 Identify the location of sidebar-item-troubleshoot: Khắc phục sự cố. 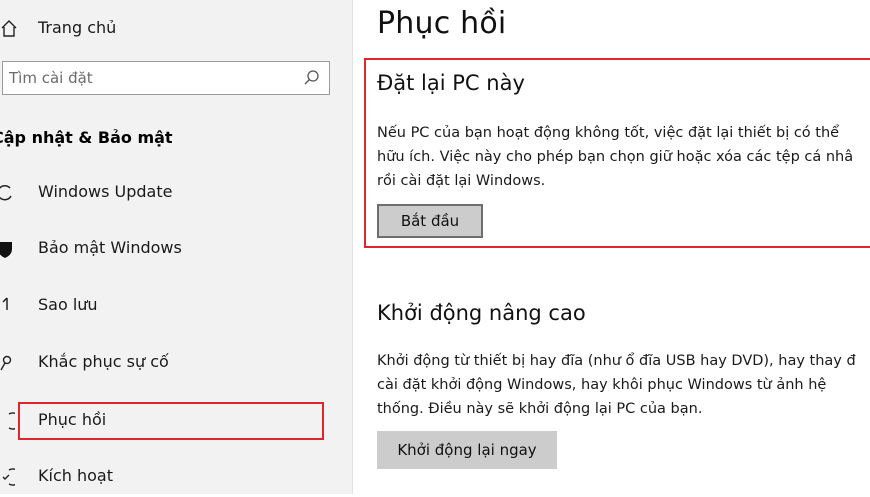
(170, 363).